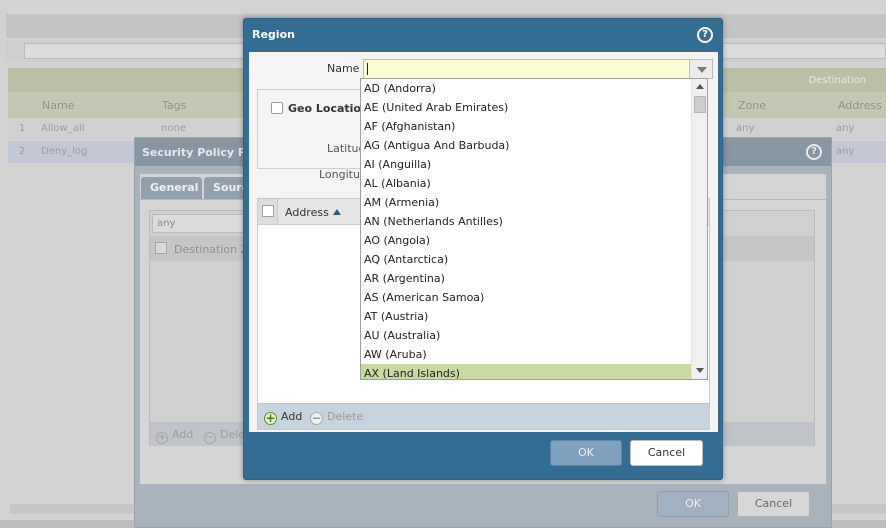 Image resolution: width=886 pixels, height=528 pixels. I want to click on delete-label: Delete, so click(345, 416).